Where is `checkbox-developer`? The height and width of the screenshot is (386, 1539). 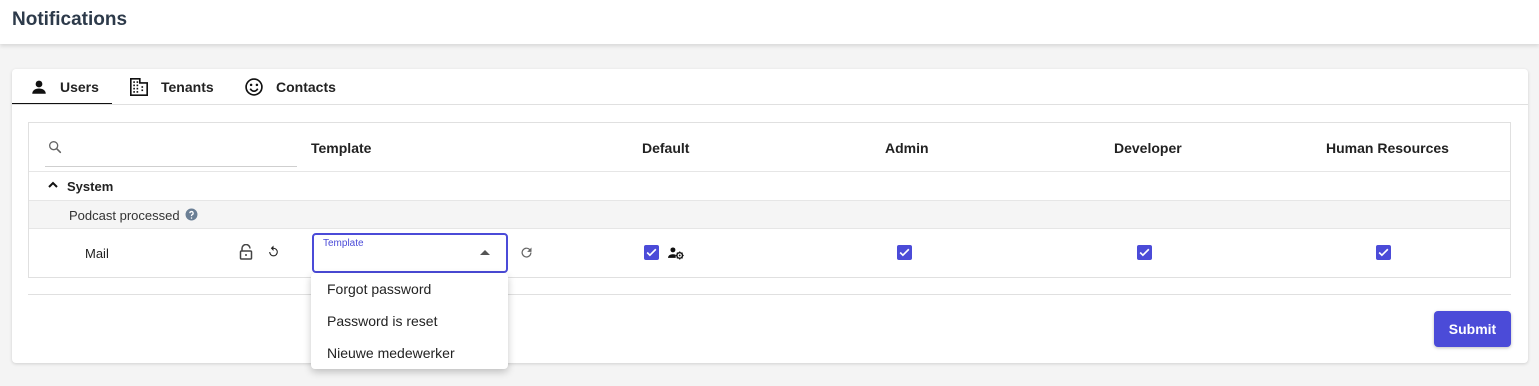 checkbox-developer is located at coordinates (1144, 252).